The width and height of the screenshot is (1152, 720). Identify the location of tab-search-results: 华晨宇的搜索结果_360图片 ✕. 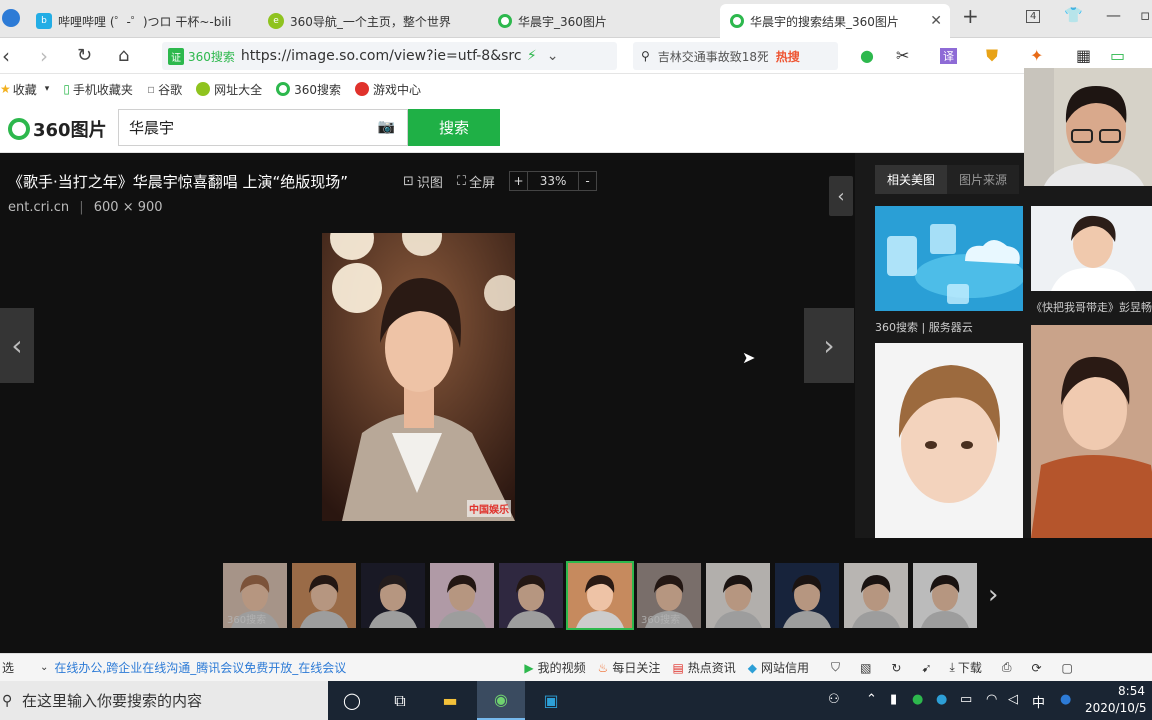
(835, 21).